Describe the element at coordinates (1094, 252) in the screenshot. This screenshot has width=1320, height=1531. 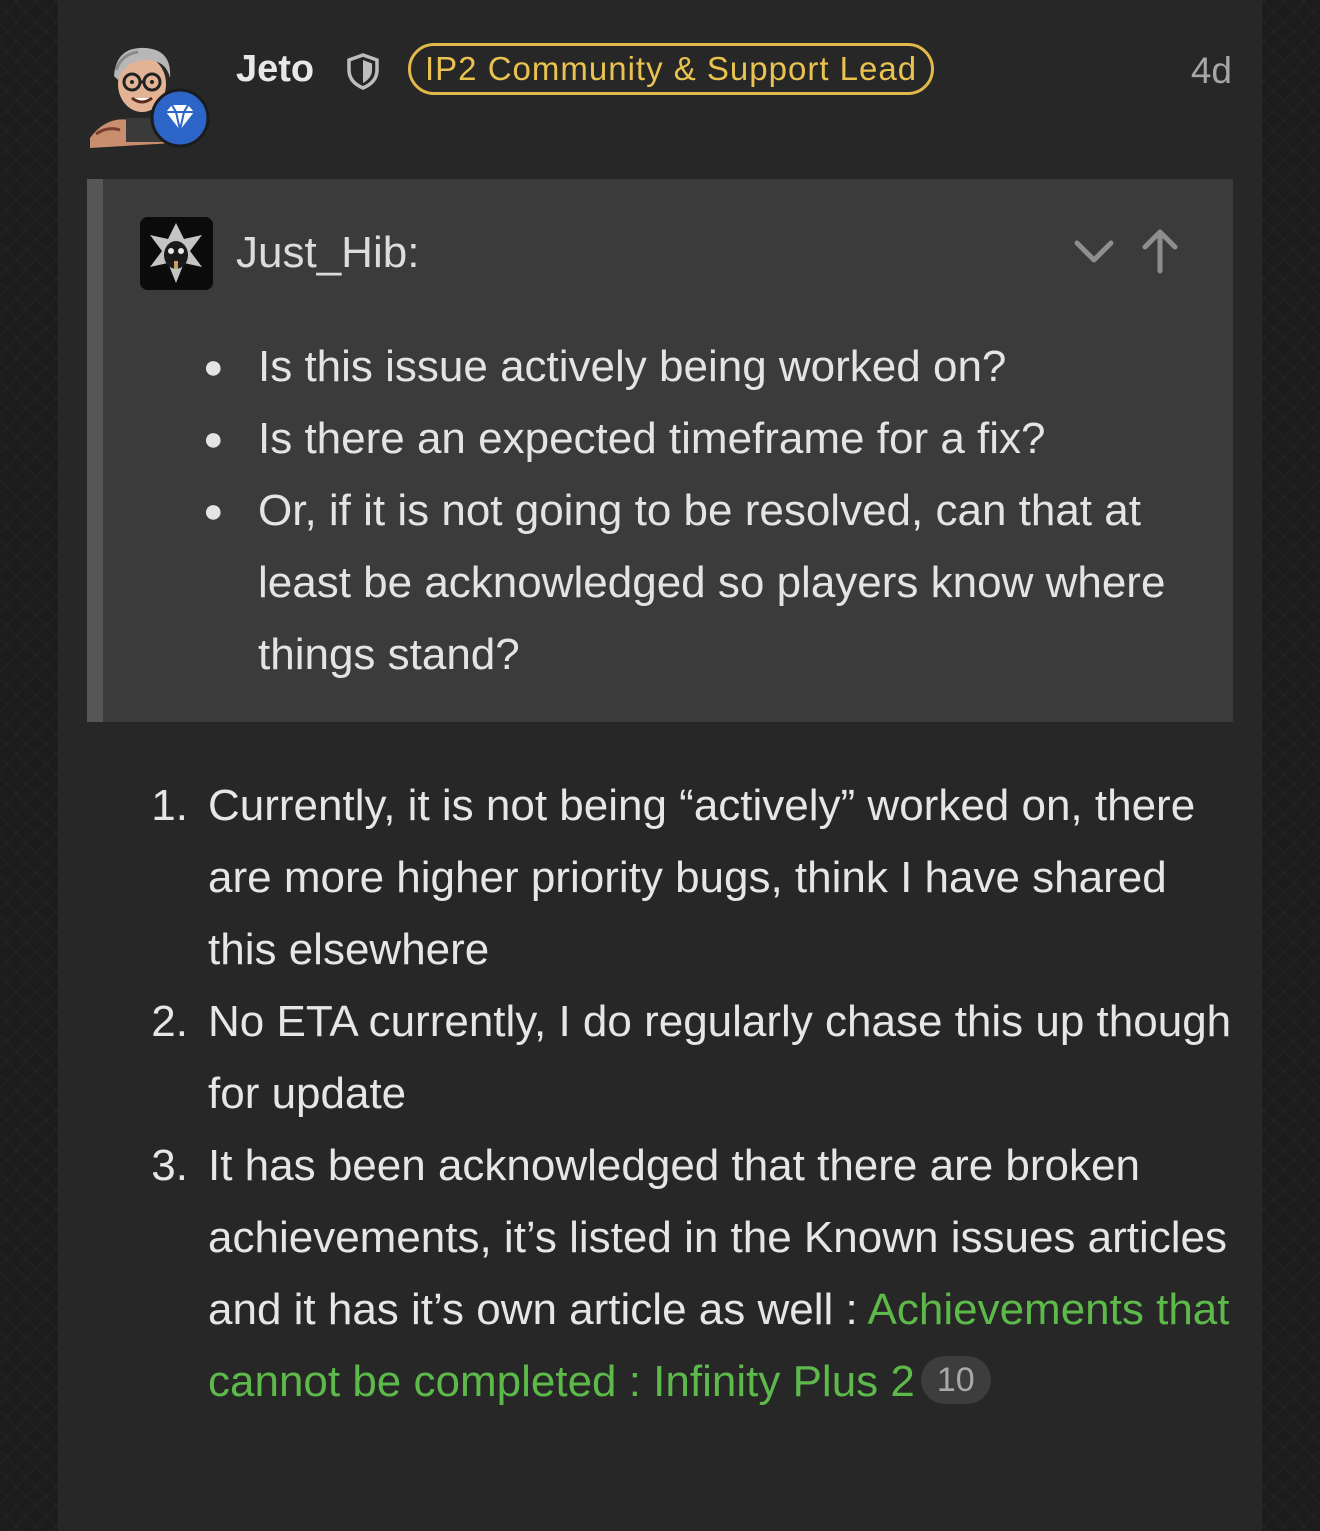
I see `chevron-down-icon` at that location.